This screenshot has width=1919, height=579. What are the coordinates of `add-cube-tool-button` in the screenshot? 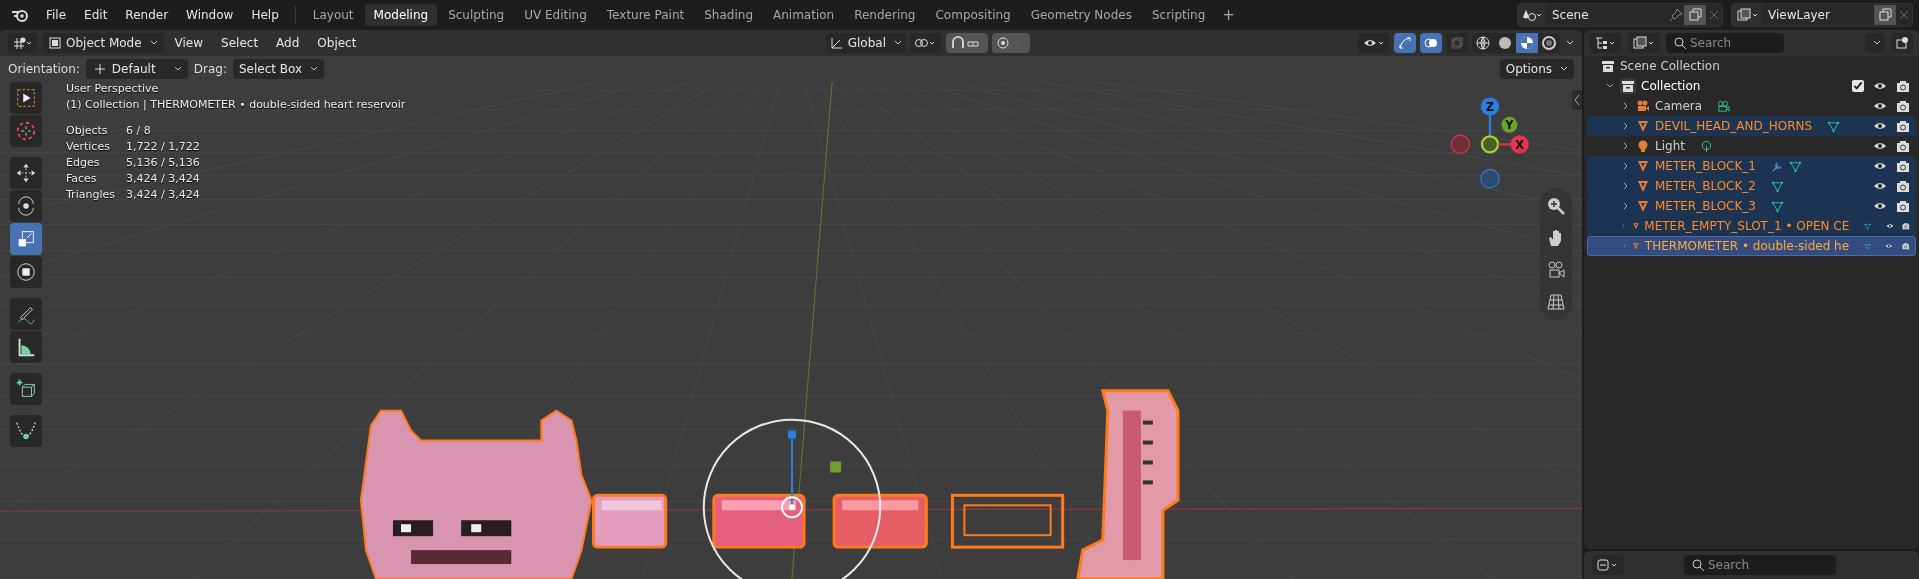 It's located at (26, 389).